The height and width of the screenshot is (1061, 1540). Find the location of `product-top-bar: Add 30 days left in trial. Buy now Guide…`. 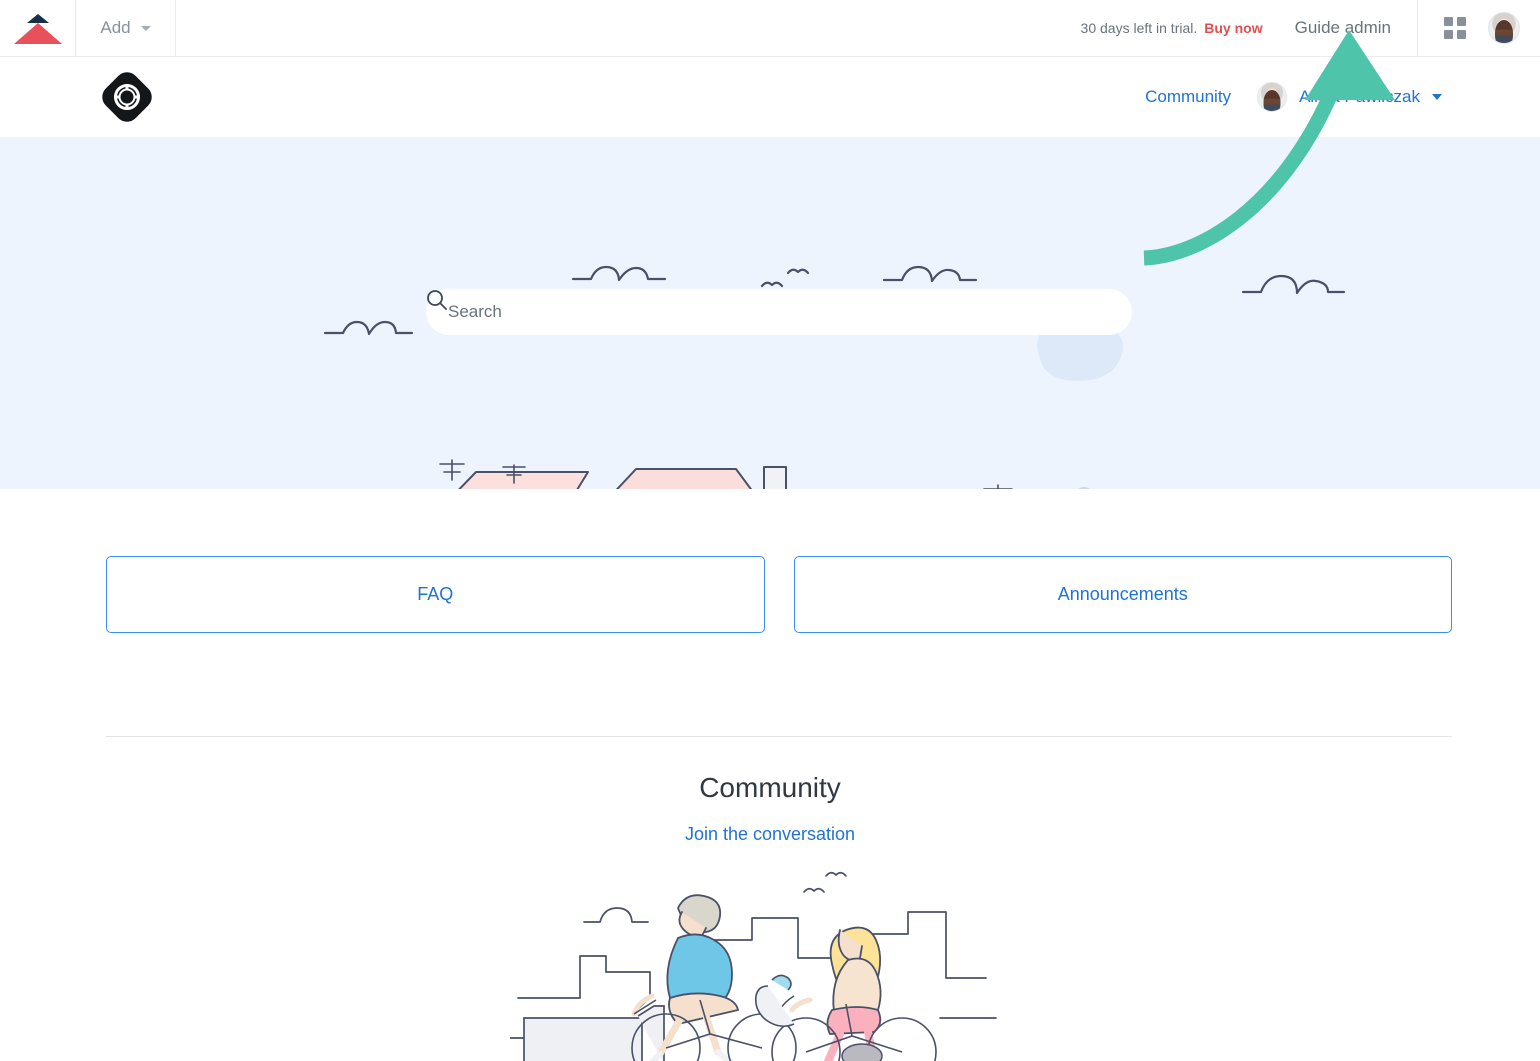

product-top-bar: Add 30 days left in trial. Buy now Guide… is located at coordinates (770, 28).